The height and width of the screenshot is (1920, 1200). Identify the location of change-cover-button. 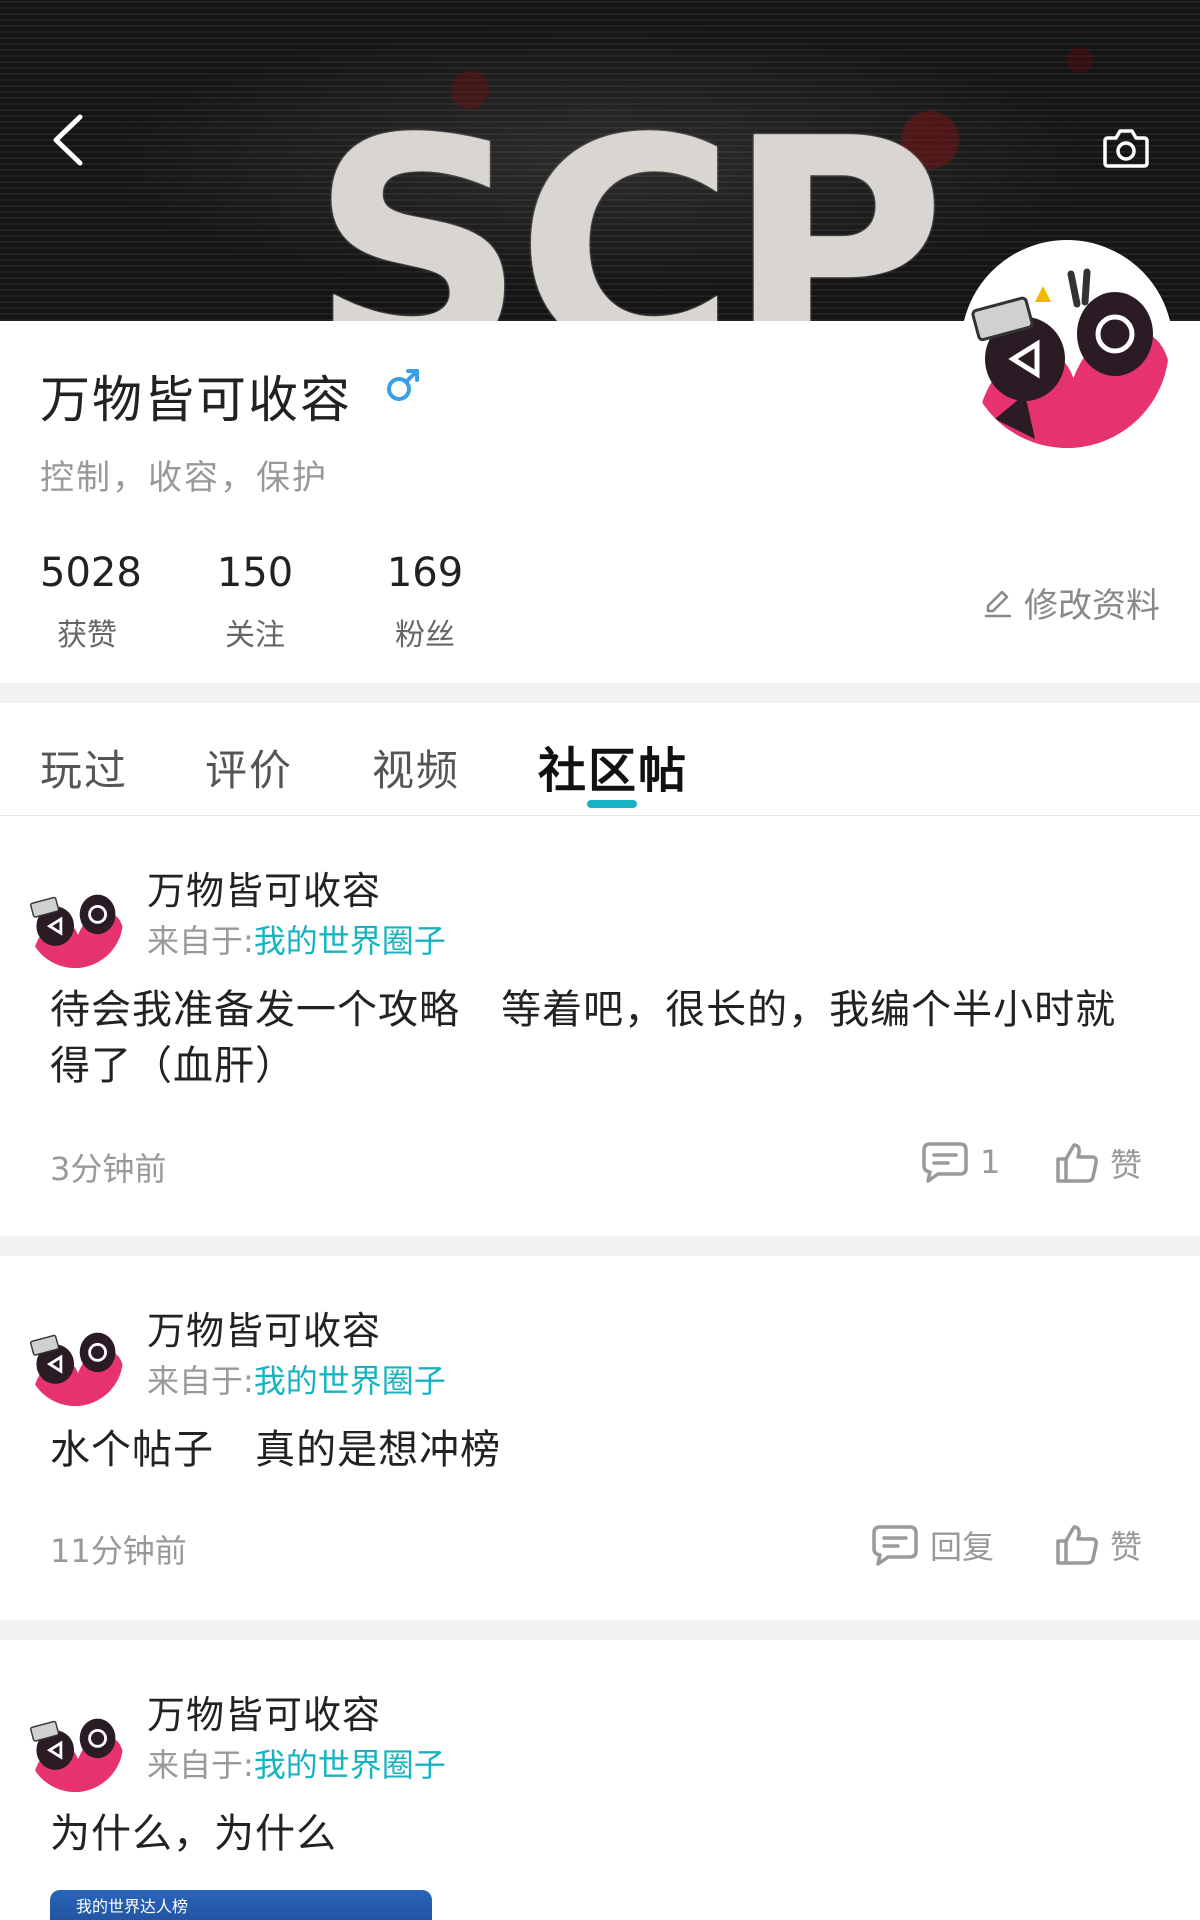
(1126, 148).